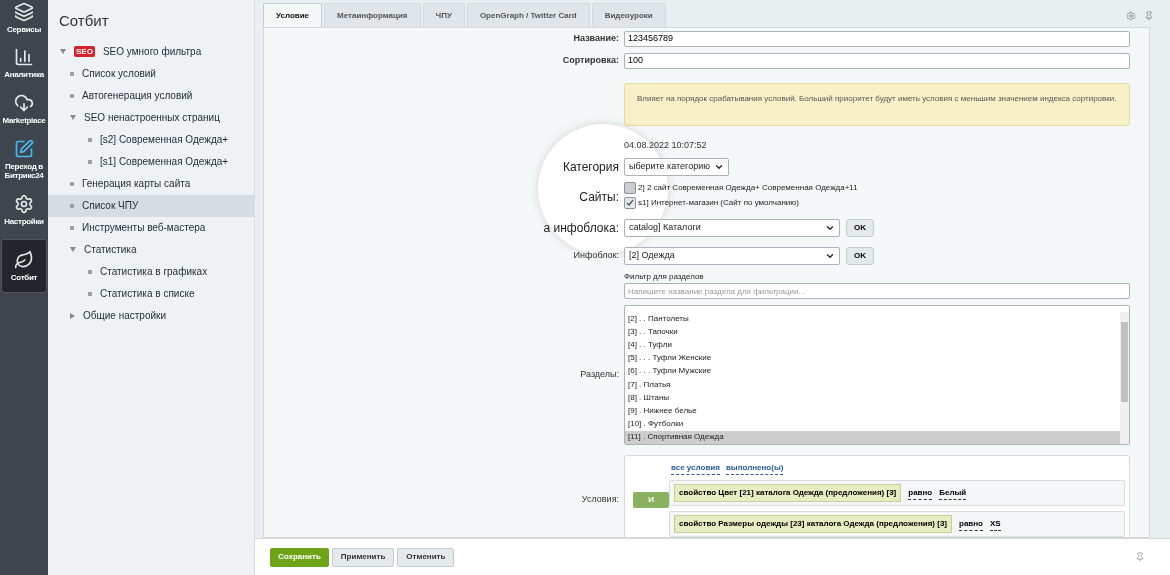 The height and width of the screenshot is (575, 1170). Describe the element at coordinates (953, 493) in the screenshot. I see `condition-value: Белый` at that location.